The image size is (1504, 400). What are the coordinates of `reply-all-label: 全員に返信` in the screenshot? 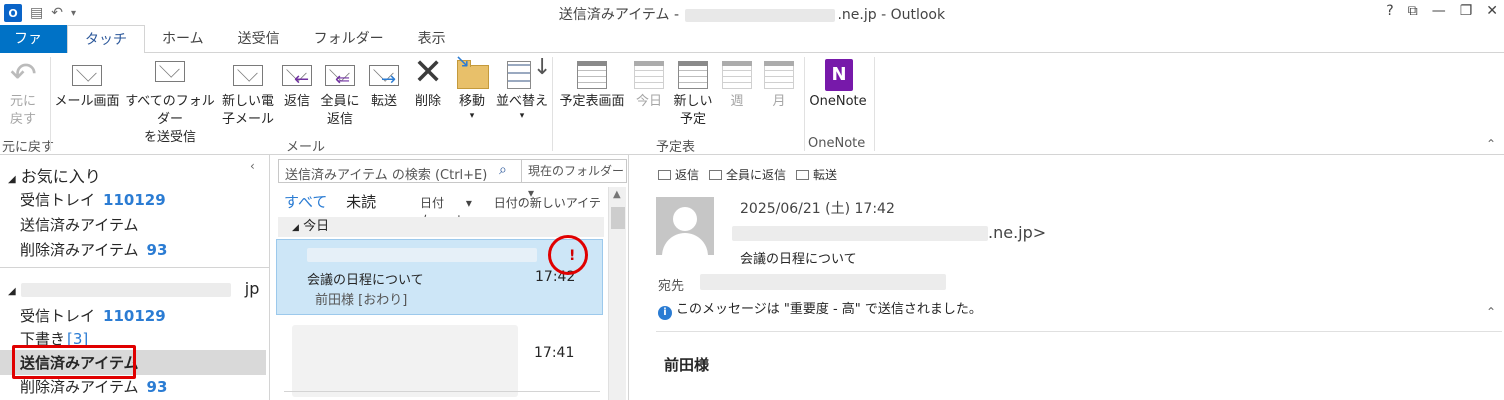 It's located at (756, 175).